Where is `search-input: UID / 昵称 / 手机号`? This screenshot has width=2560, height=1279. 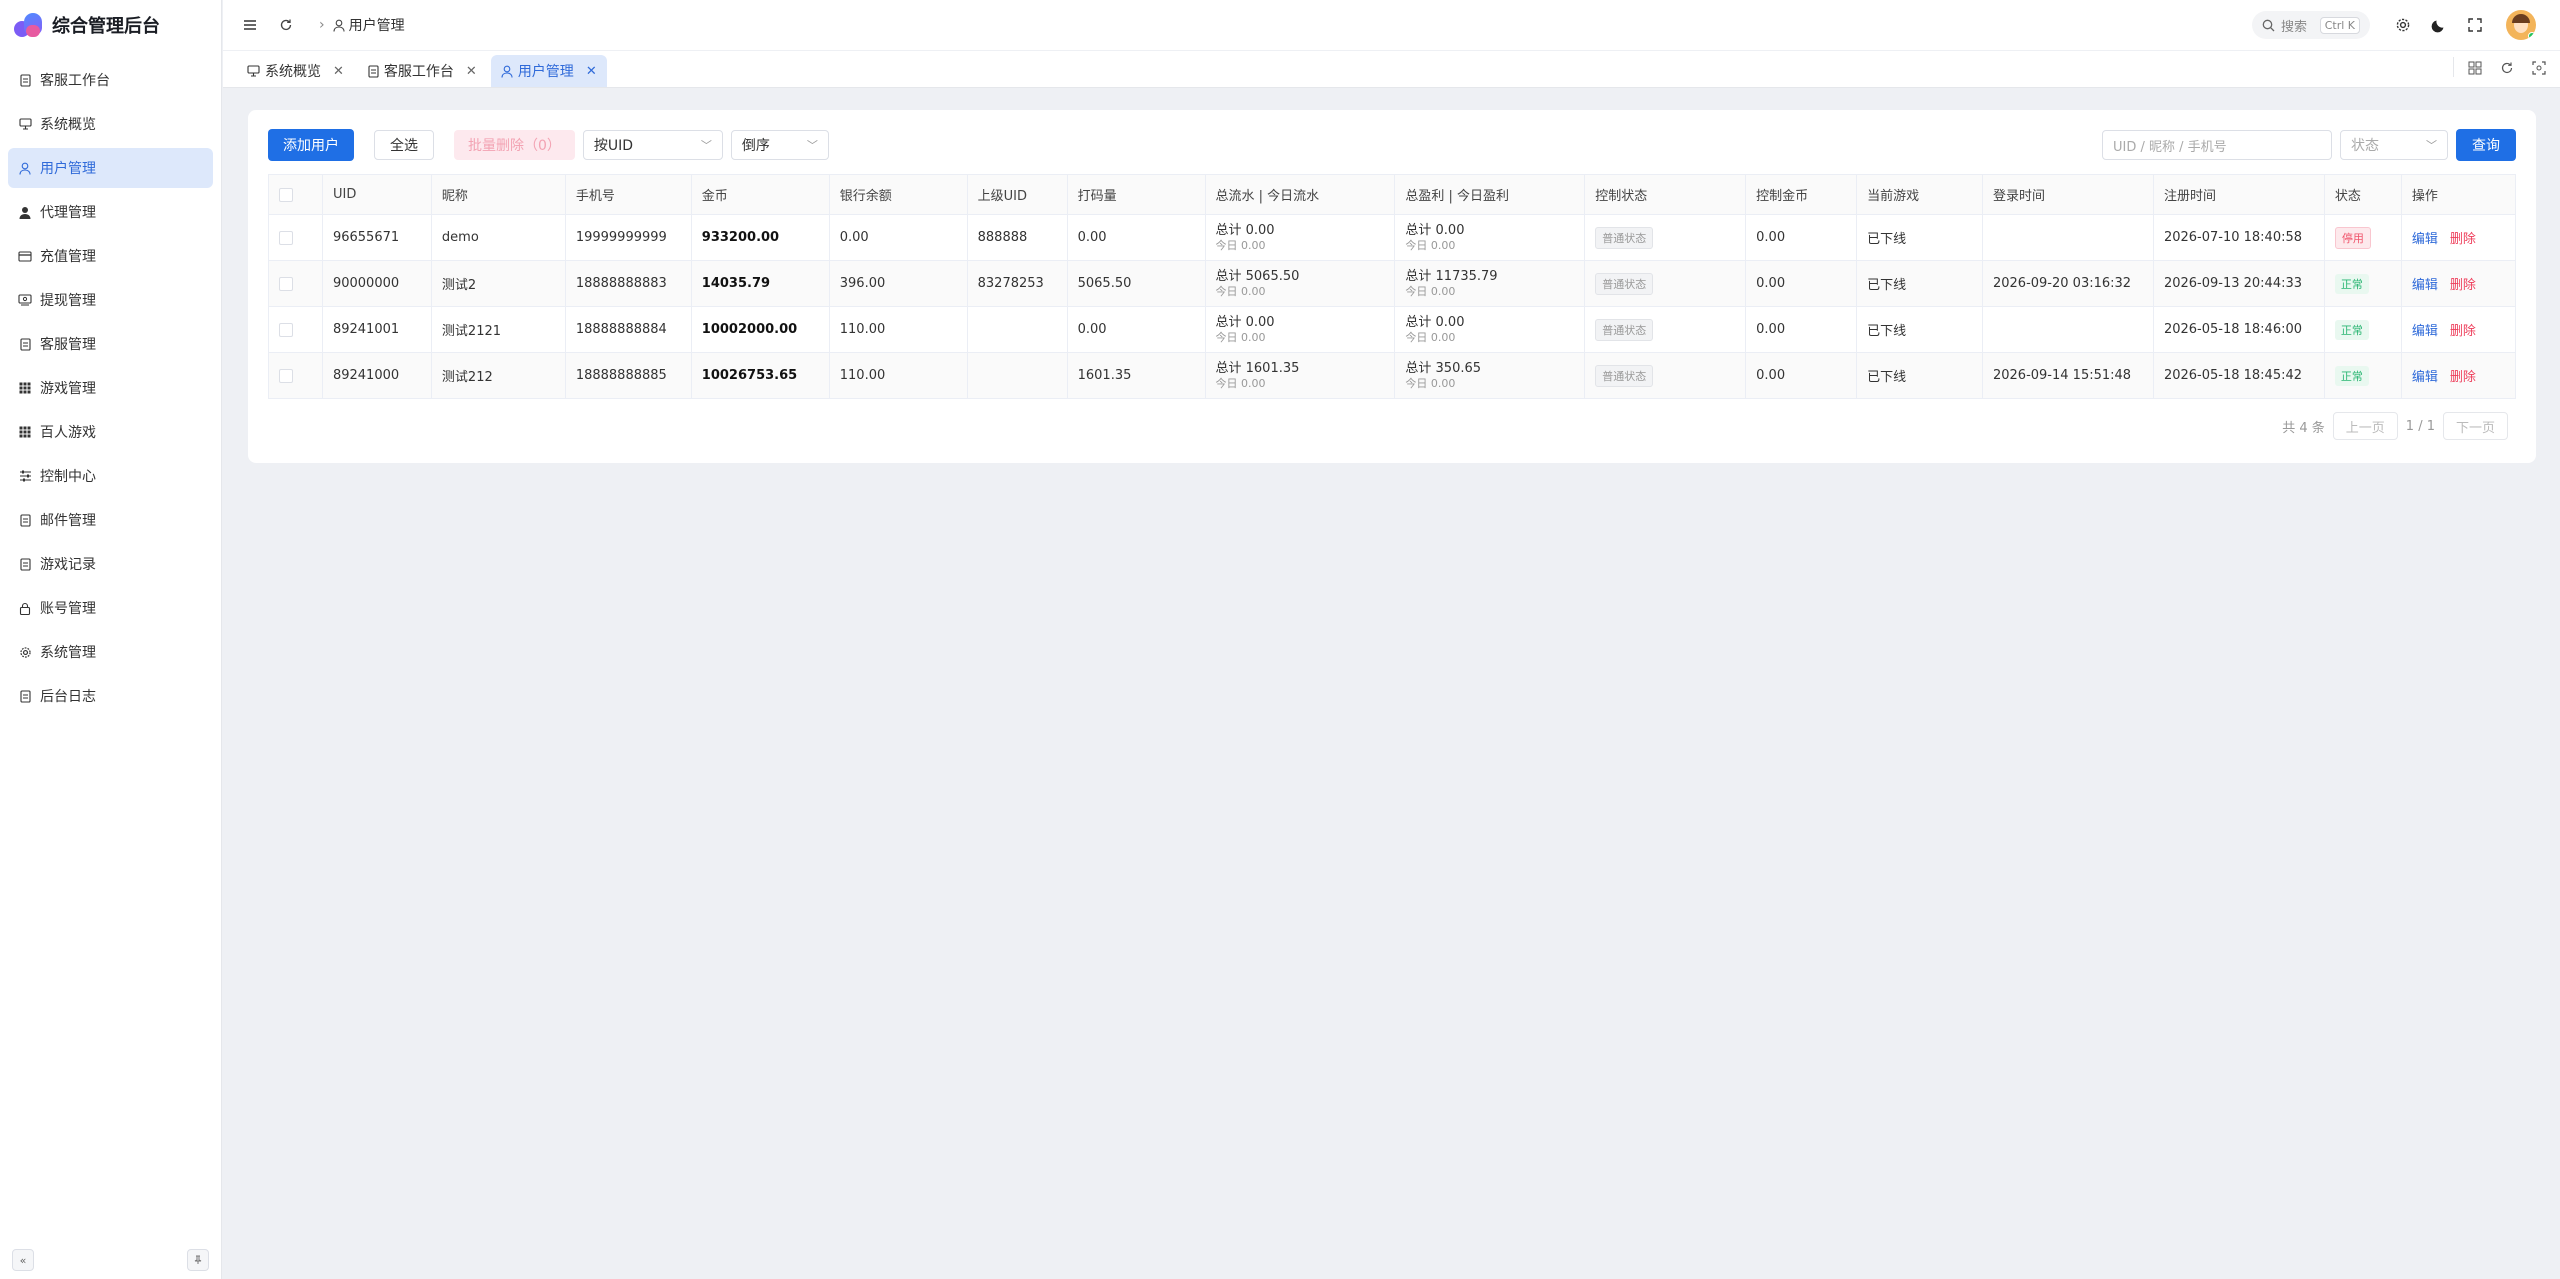 search-input: UID / 昵称 / 手机号 is located at coordinates (2217, 145).